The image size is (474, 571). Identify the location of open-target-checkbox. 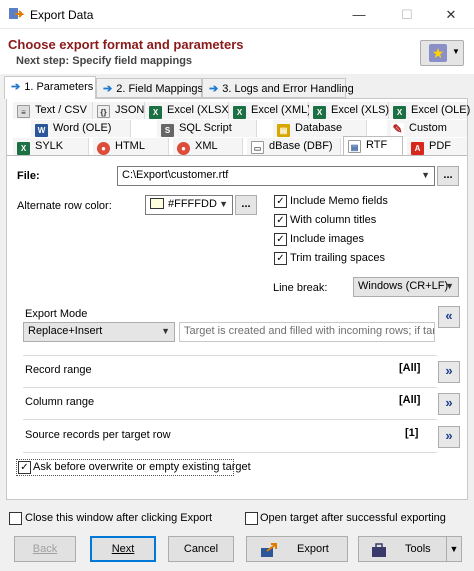
(251, 518).